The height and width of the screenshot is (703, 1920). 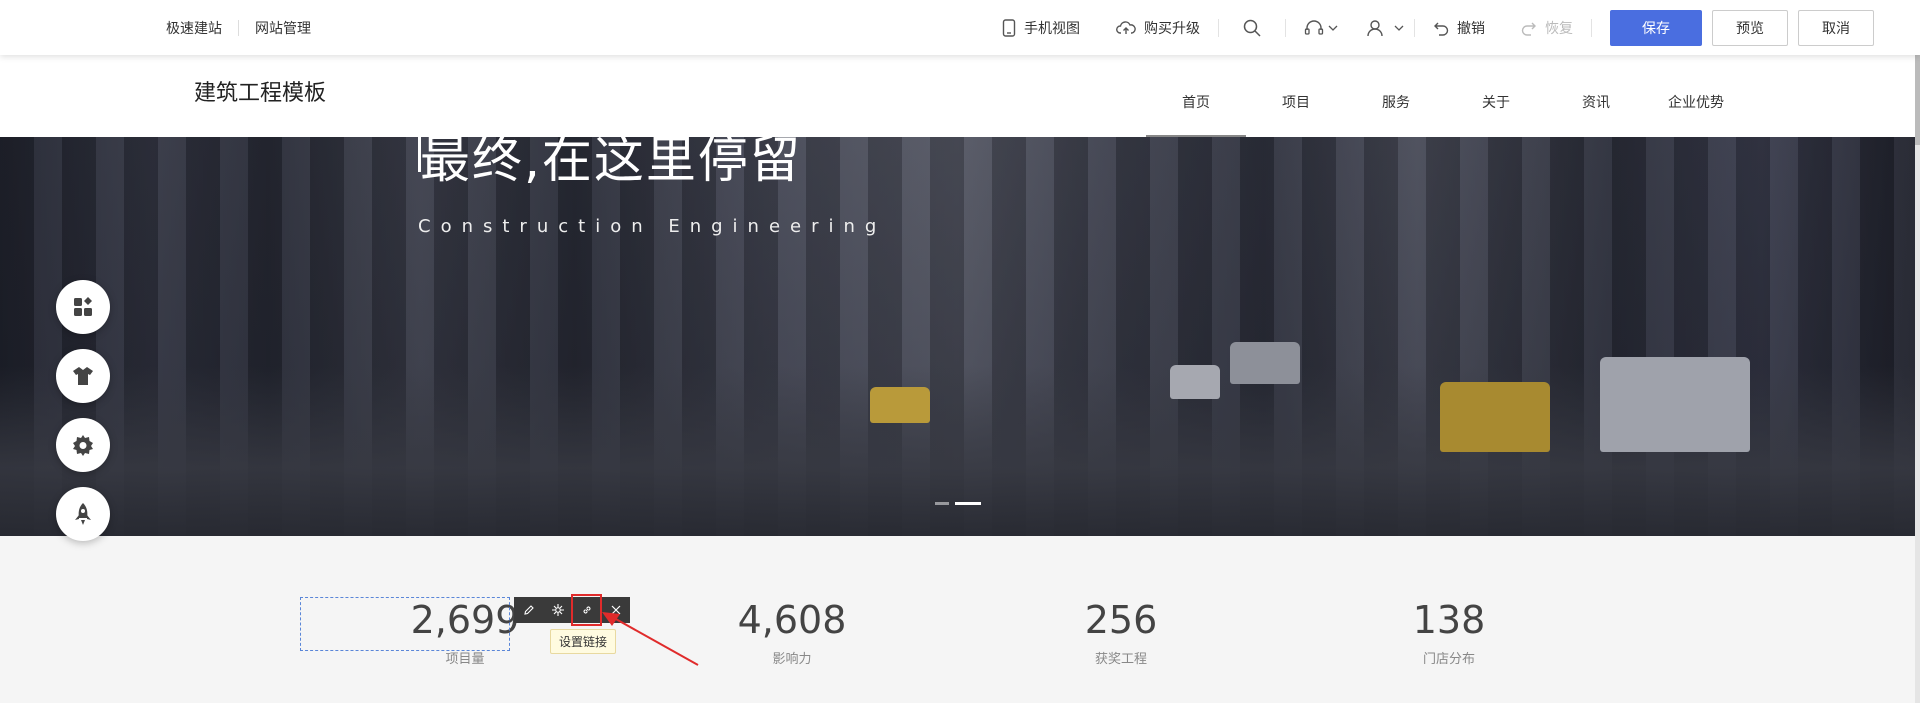 I want to click on site-header: 建筑工程模板 首页 项目 服务 关于 资讯 企业优势, so click(x=957, y=96).